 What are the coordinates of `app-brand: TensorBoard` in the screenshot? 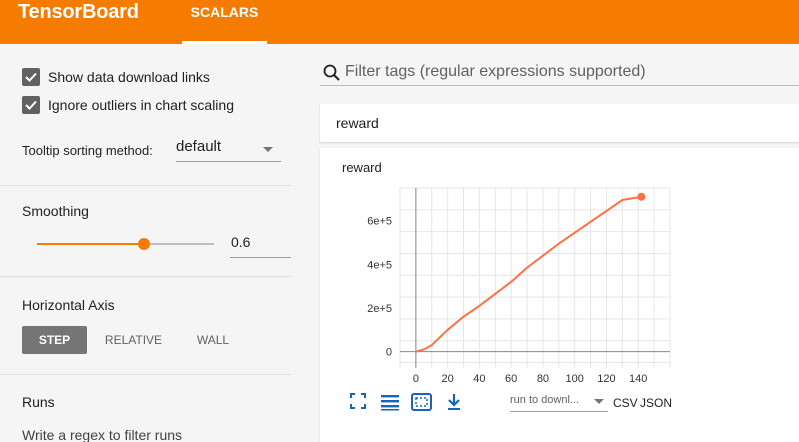 It's located at (78, 12).